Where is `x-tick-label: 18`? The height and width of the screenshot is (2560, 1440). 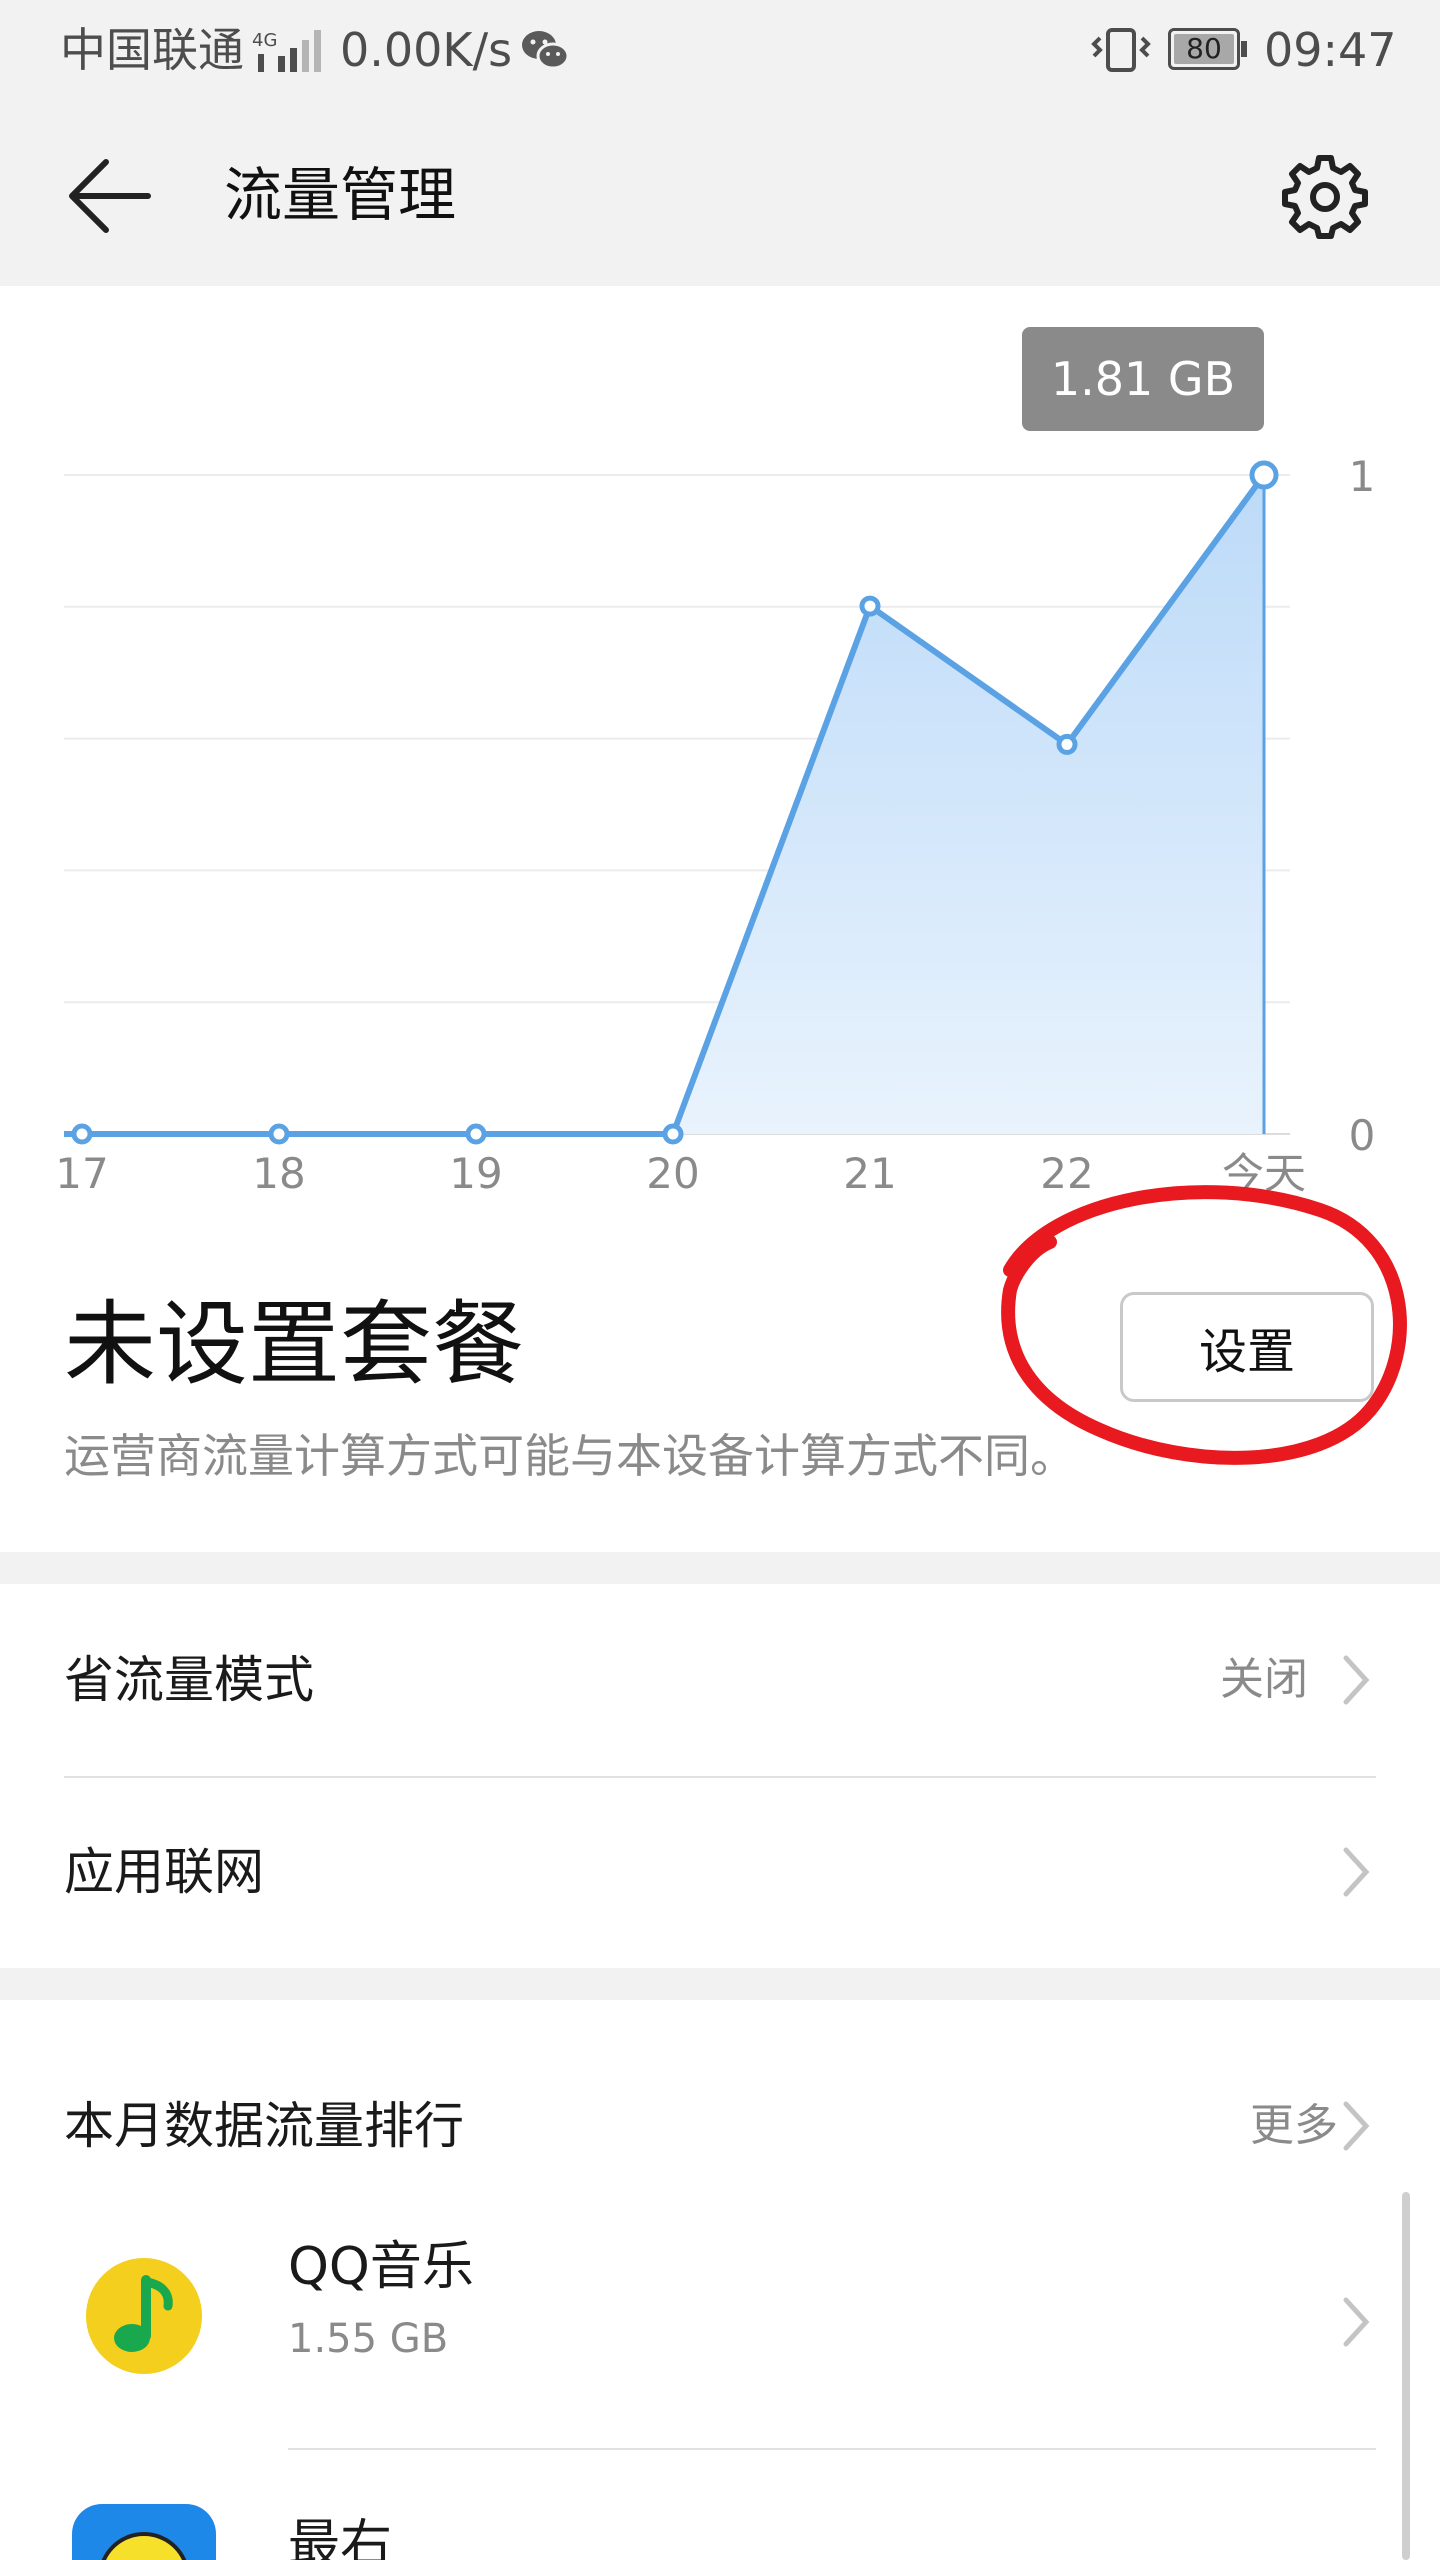 x-tick-label: 18 is located at coordinates (278, 1173).